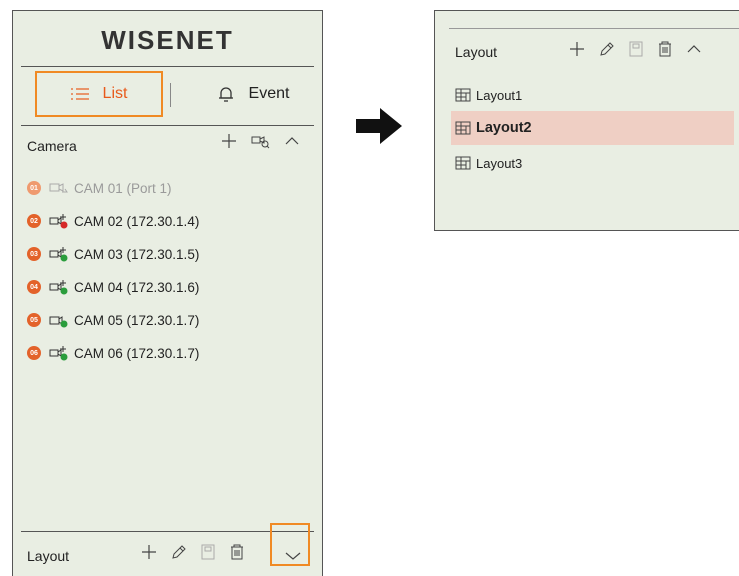  What do you see at coordinates (99, 94) in the screenshot?
I see `tab-list: List` at bounding box center [99, 94].